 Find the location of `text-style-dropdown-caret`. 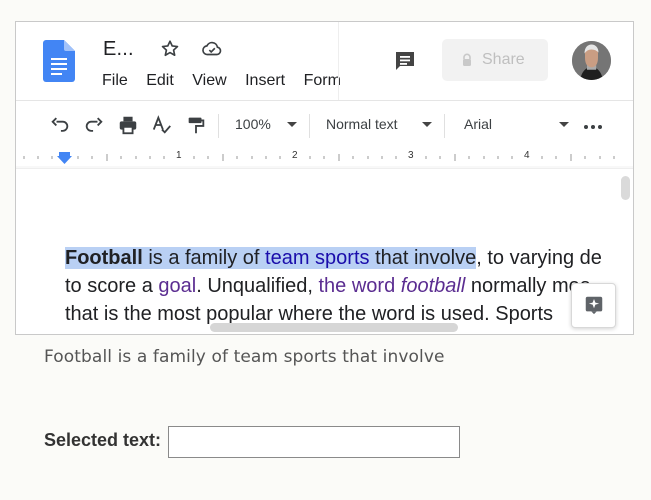

text-style-dropdown-caret is located at coordinates (427, 124).